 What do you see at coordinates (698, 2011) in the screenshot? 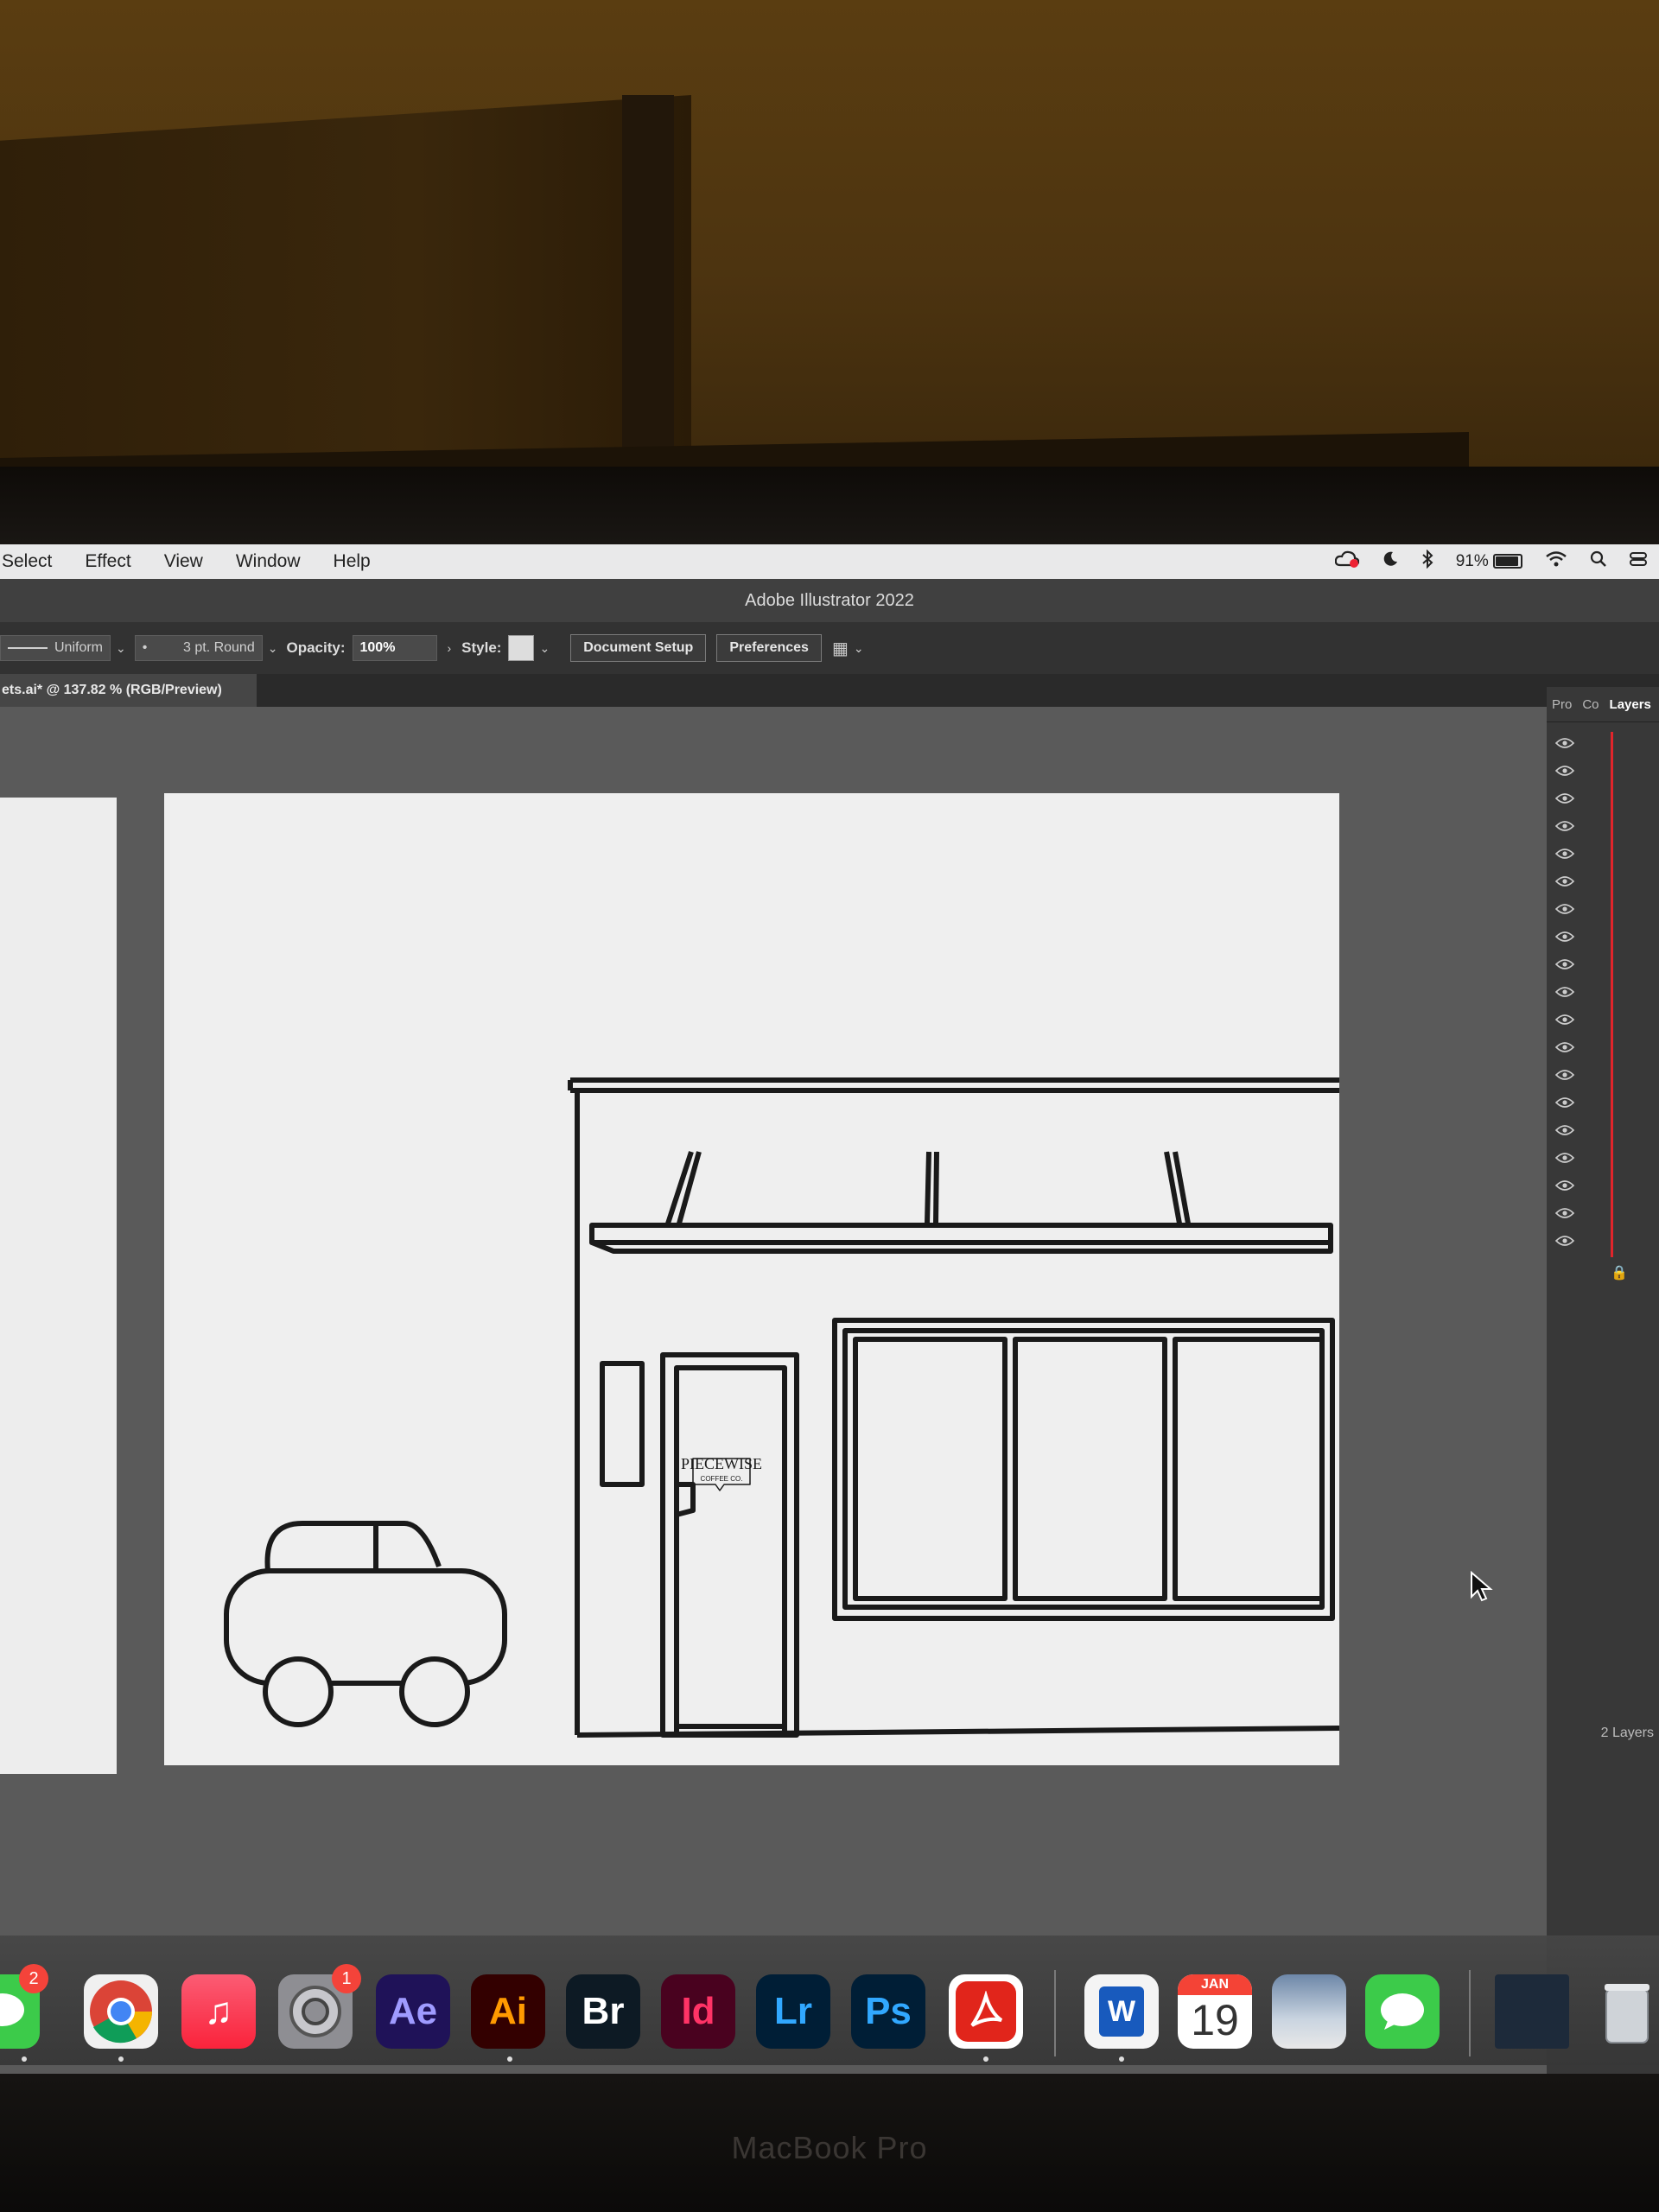
I see `indesign-app-icon: Id` at bounding box center [698, 2011].